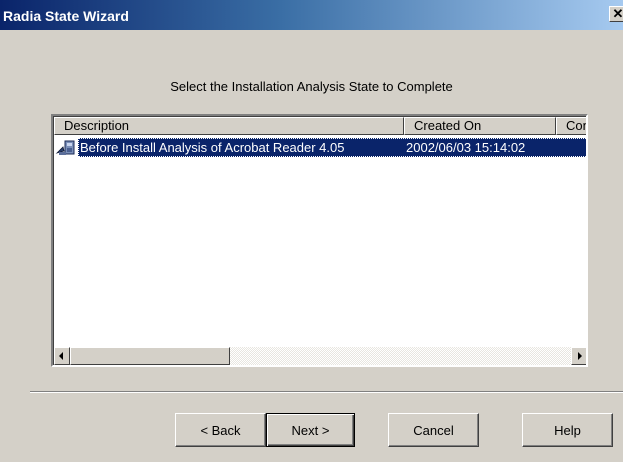 Image resolution: width=623 pixels, height=462 pixels. What do you see at coordinates (311, 15) in the screenshot?
I see `title-bar: Radia State Wizard ✕` at bounding box center [311, 15].